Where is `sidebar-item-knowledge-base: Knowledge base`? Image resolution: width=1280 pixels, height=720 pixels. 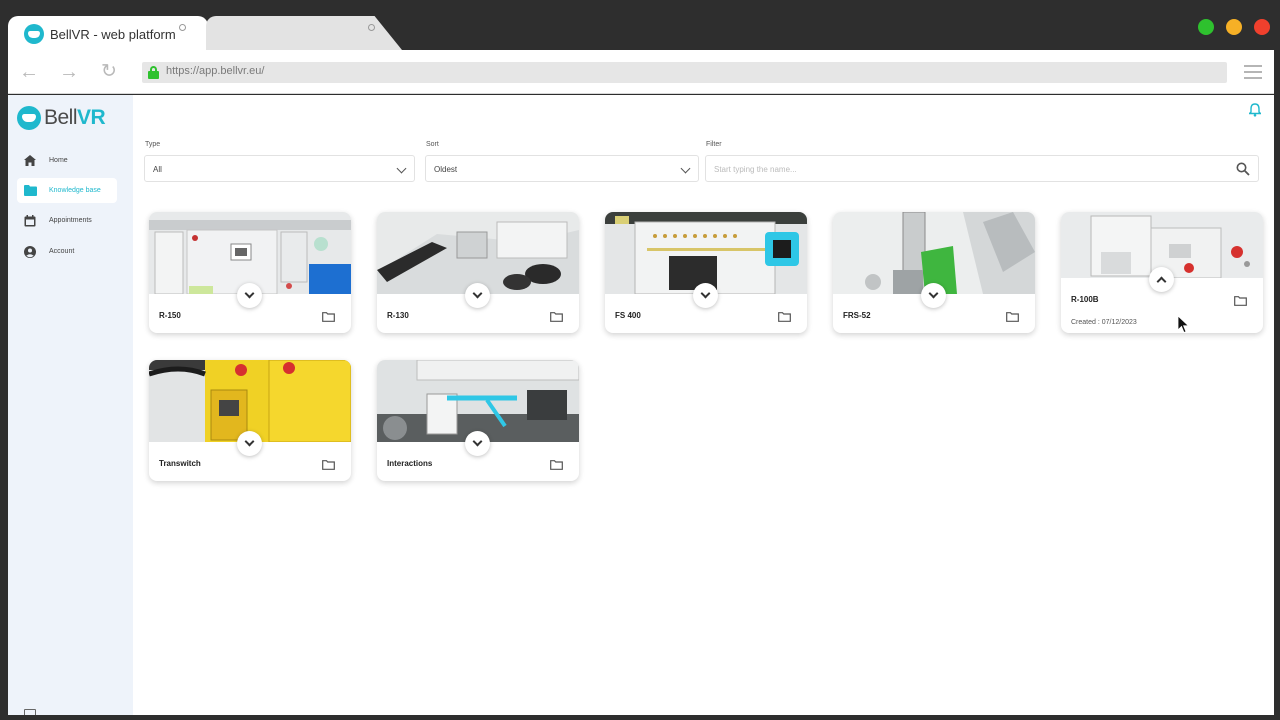 sidebar-item-knowledge-base: Knowledge base is located at coordinates (67, 190).